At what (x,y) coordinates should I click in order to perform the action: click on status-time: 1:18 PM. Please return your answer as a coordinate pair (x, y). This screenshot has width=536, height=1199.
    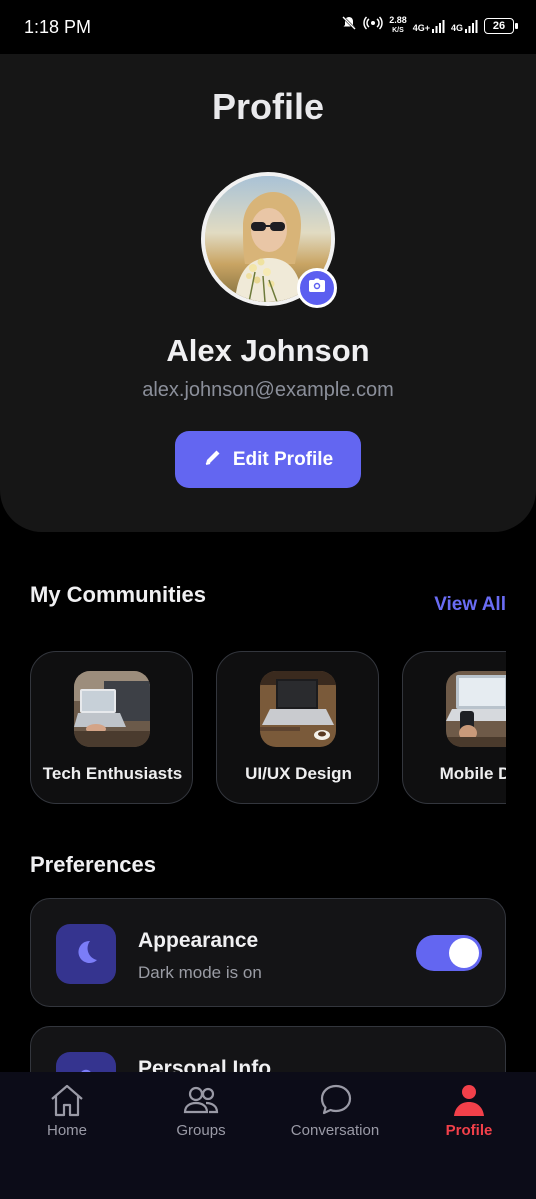
    Looking at the image, I should click on (58, 27).